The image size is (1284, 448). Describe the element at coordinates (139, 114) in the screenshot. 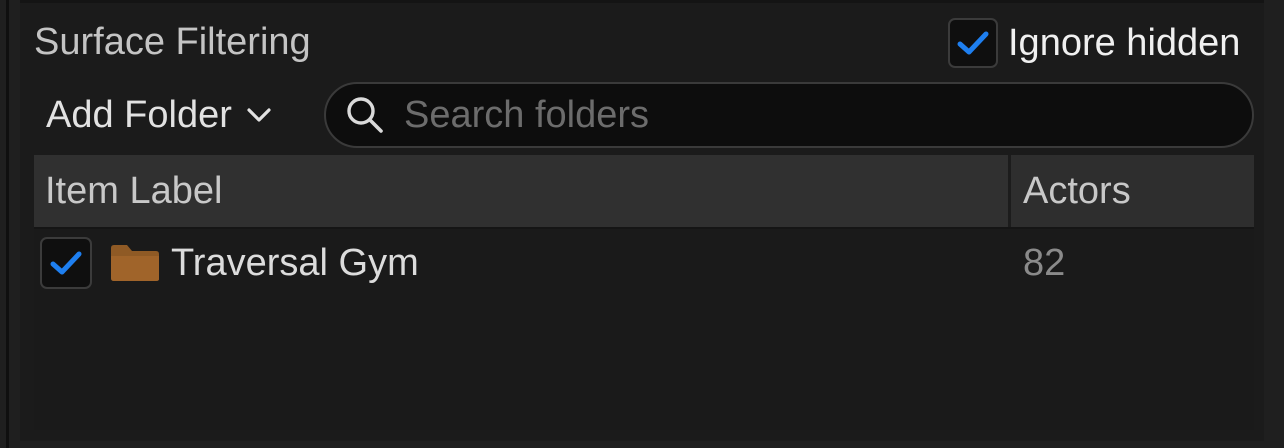

I see `add-folder-label: Add Folder` at that location.